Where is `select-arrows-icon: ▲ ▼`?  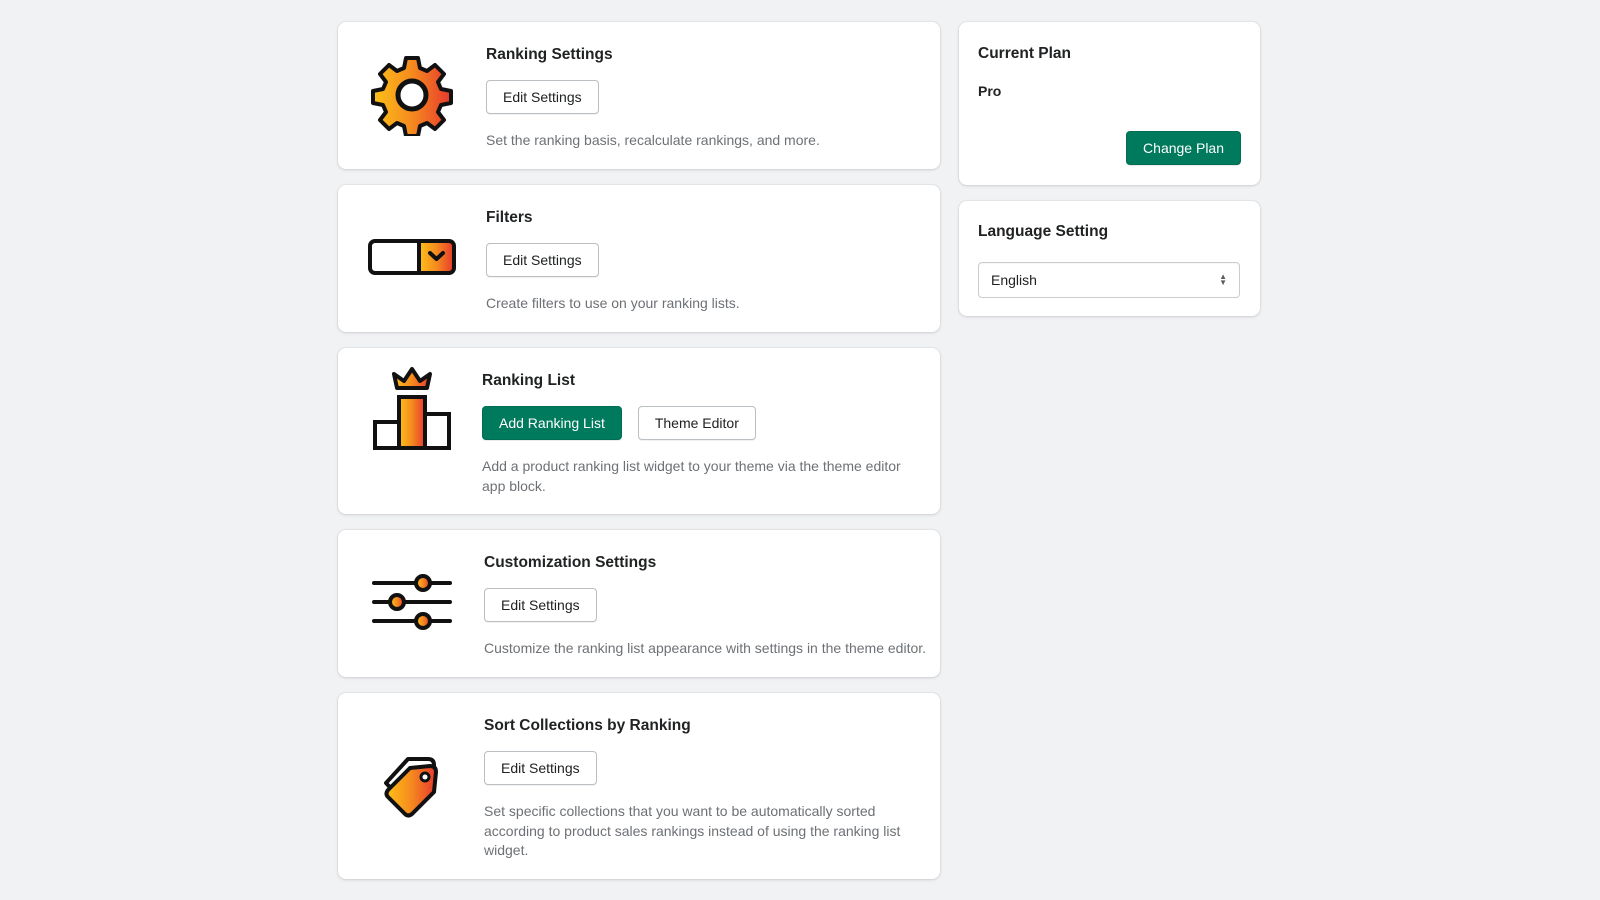
select-arrows-icon: ▲ ▼ is located at coordinates (1223, 279).